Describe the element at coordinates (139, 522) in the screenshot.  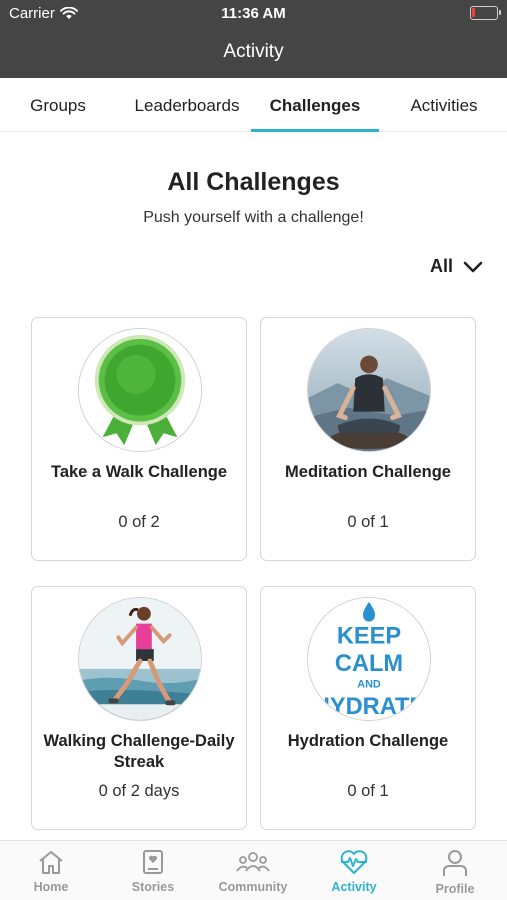
I see `challenge-progress: 0 of 2` at that location.